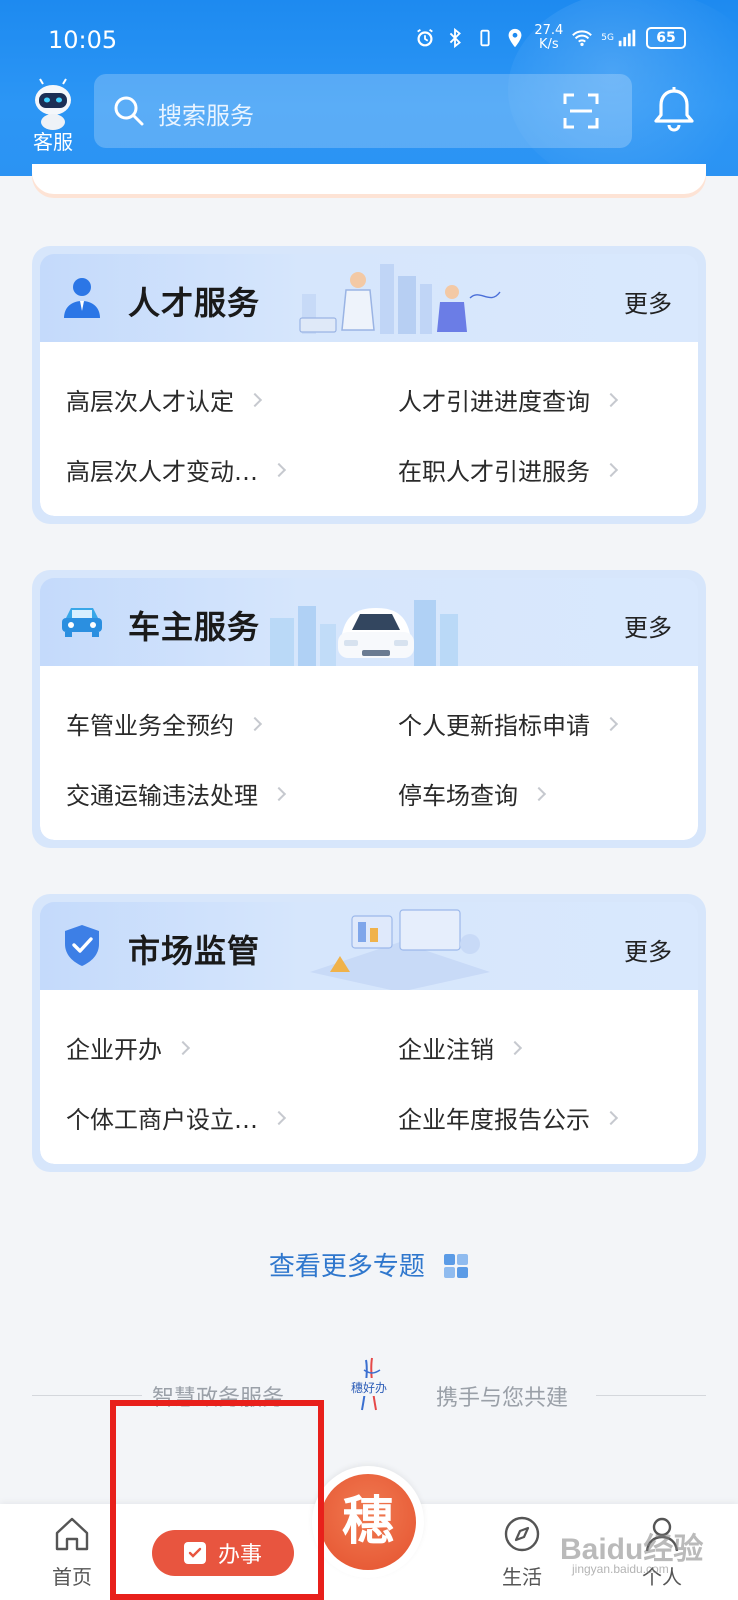  I want to click on section-body: 企业开办 企业注销 个体工商户设立… 企业年度报告公示, so click(369, 1077).